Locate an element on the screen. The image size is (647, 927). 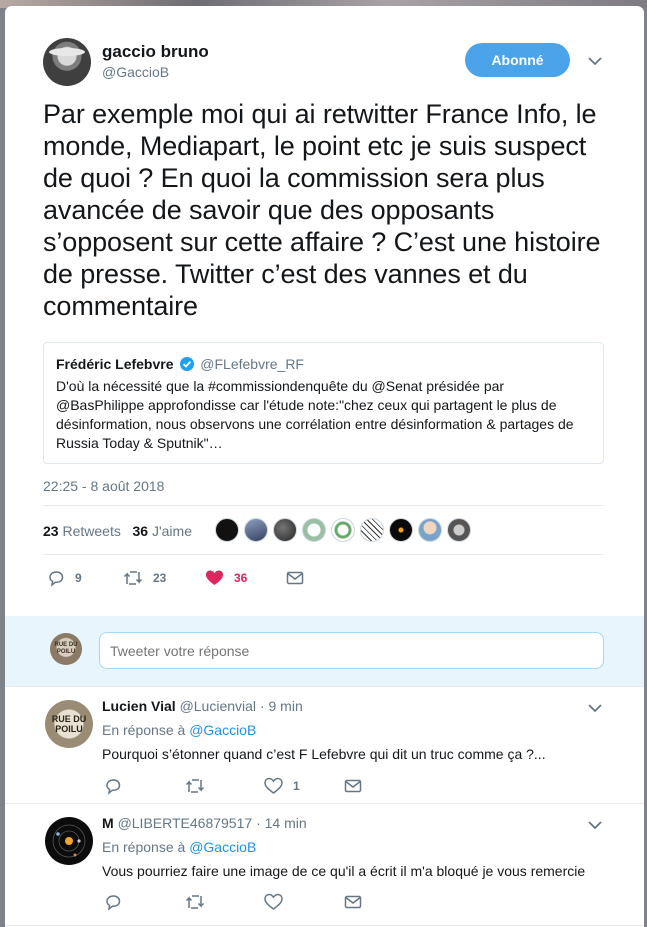
reply-author-handle: @Lucienvial is located at coordinates (218, 706).